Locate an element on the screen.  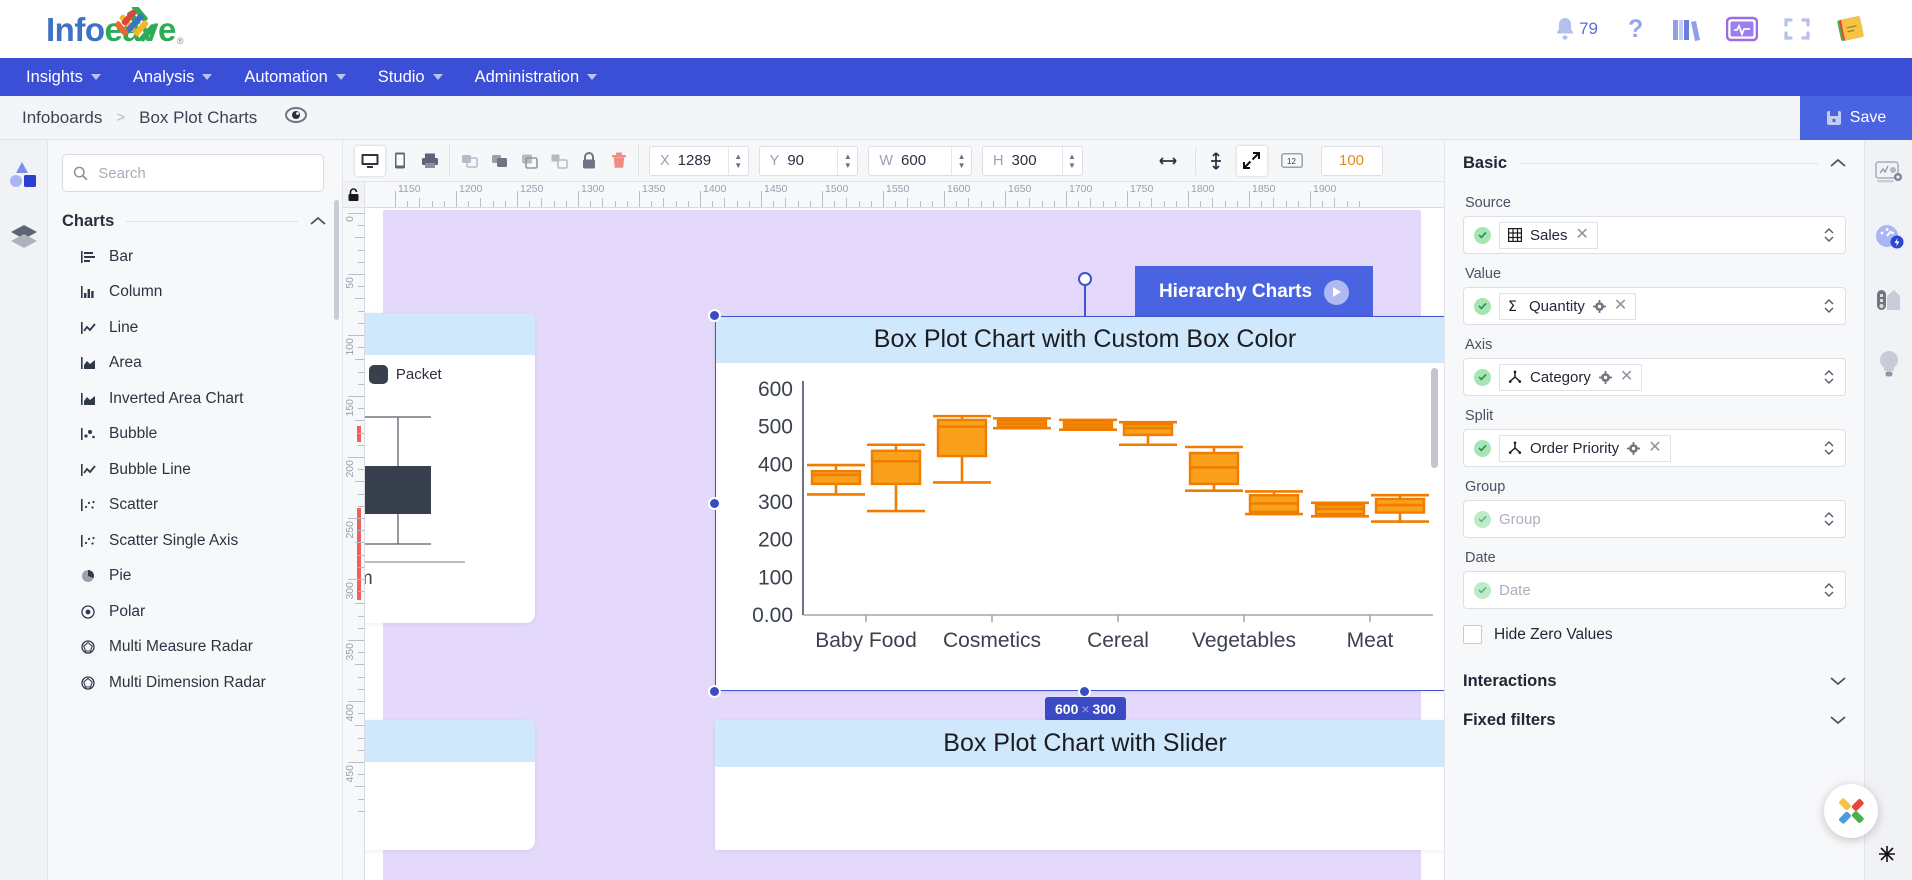
axis-chip: Category ✕ is located at coordinates (1571, 377).